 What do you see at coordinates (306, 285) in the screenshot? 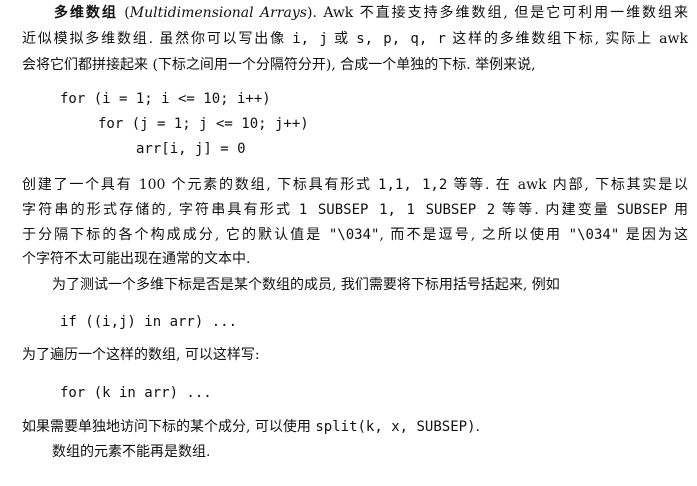
I see `para3-text: 为了测试一个多维下标是否是某个数组的成员, 我们需要将下标用括号括起来, 例如` at bounding box center [306, 285].